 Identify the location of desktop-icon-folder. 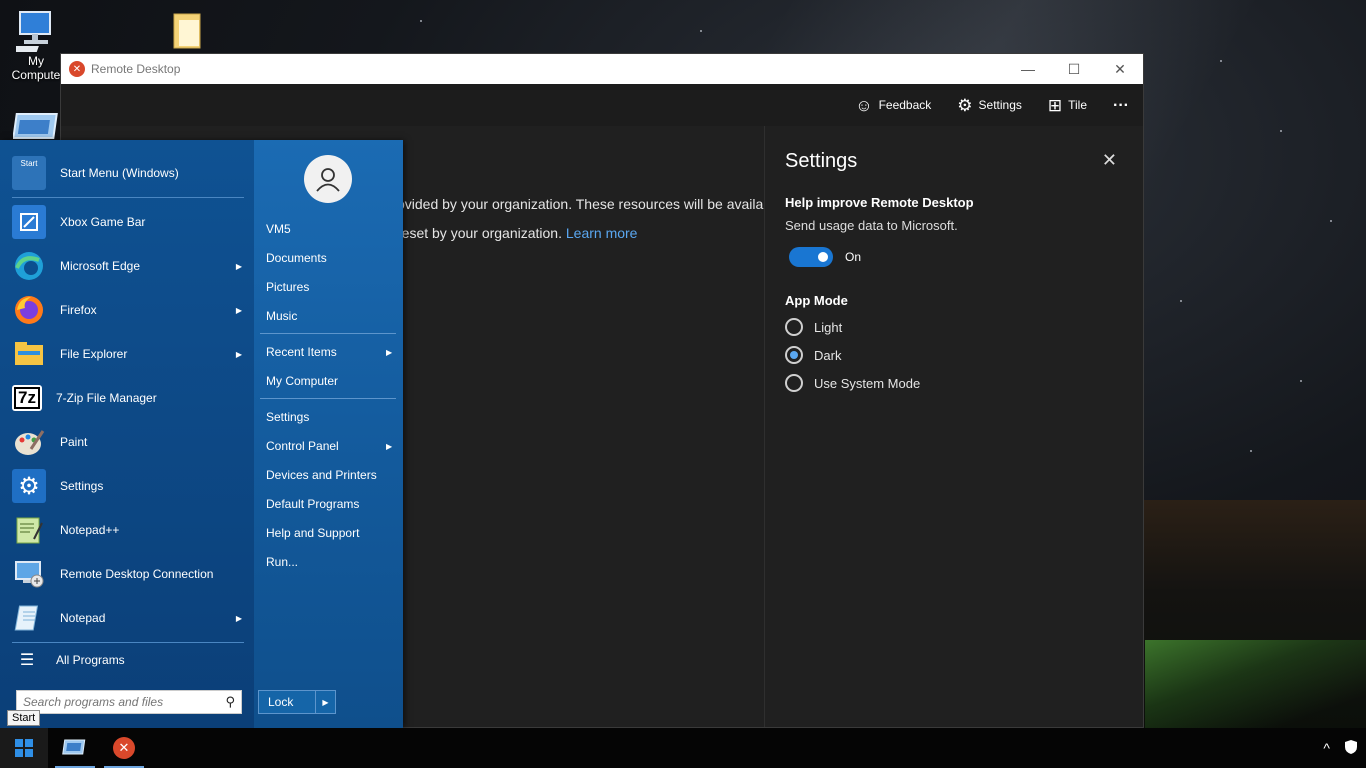
(188, 32).